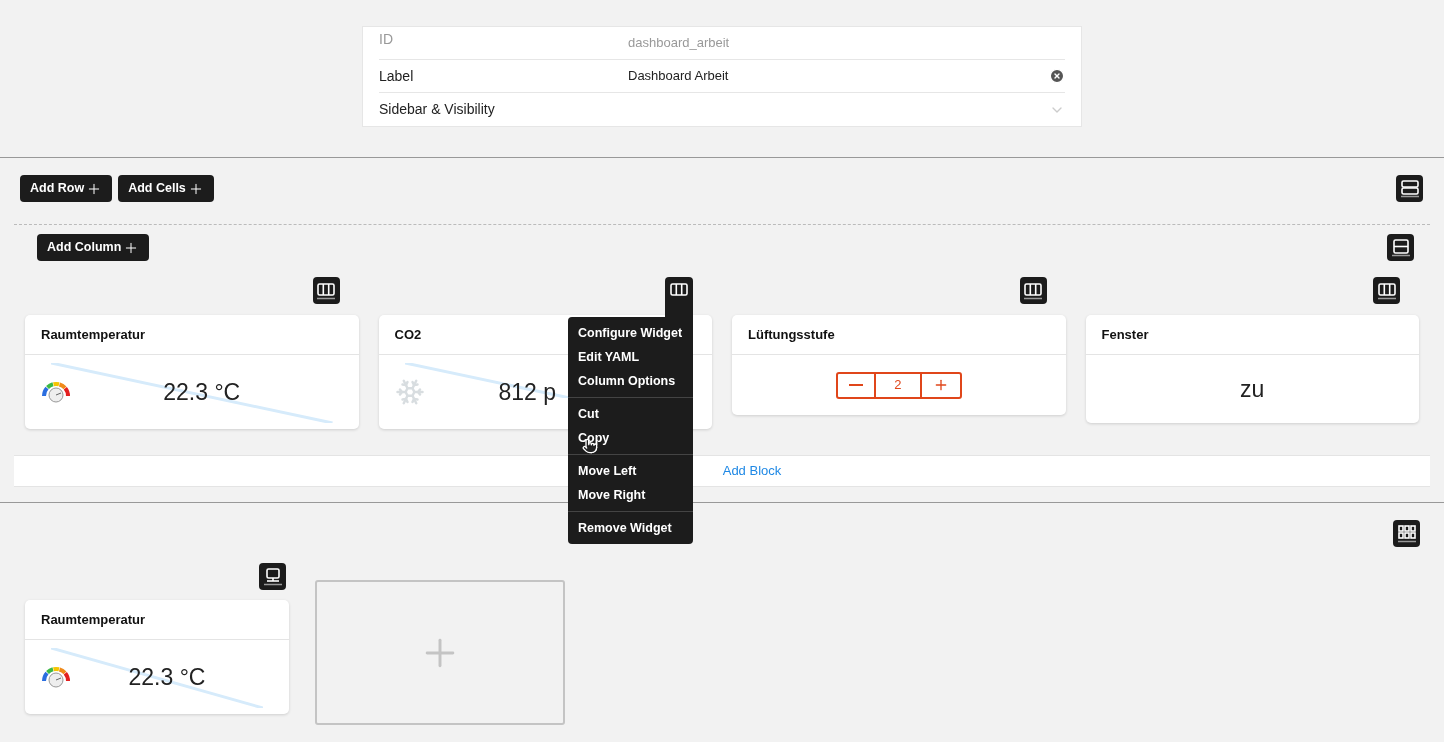 This screenshot has width=1444, height=742. I want to click on add-column-button: Add Column, so click(93, 247).